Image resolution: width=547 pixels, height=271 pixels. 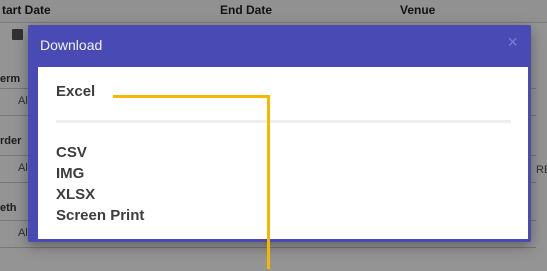 I want to click on download-option-xlsx: XLSX, so click(x=75, y=194).